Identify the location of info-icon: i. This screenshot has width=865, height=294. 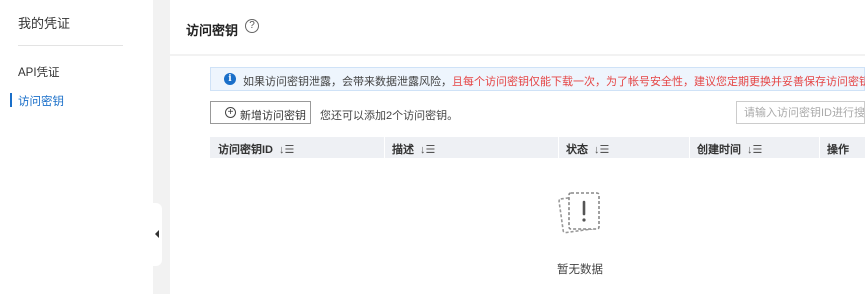
(230, 79).